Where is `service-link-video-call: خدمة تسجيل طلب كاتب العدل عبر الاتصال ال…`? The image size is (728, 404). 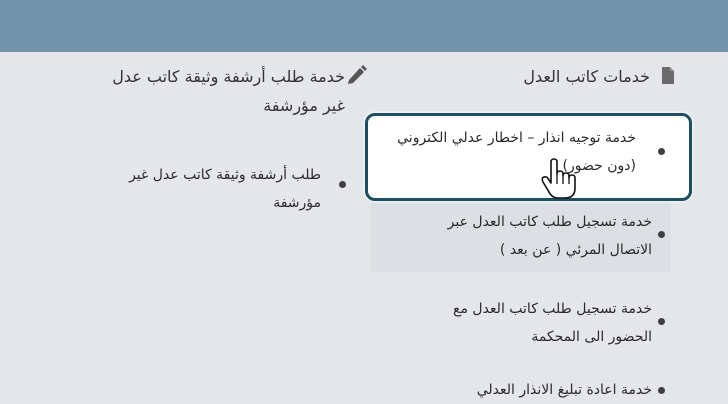
service-link-video-call: خدمة تسجيل طلب كاتب العدل عبر الاتصال ال… is located at coordinates (502, 236).